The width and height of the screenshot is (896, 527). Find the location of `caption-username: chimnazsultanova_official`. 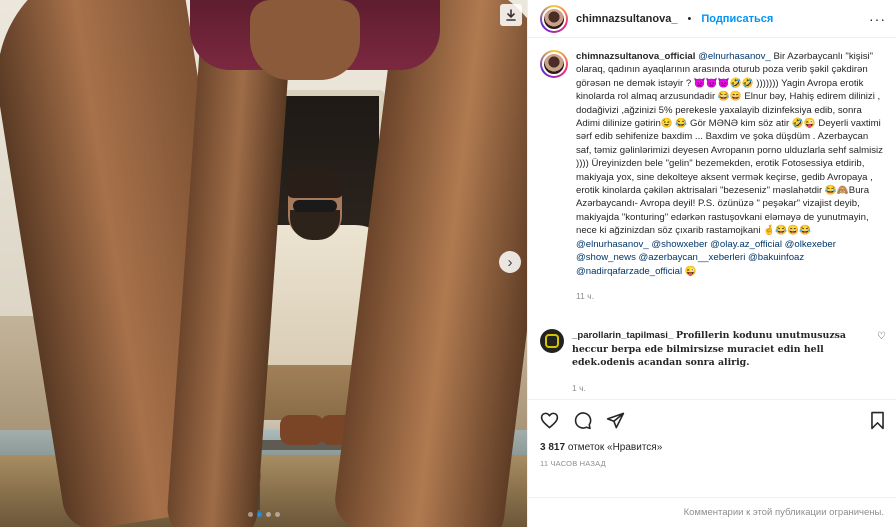

caption-username: chimnazsultanova_official is located at coordinates (635, 56).